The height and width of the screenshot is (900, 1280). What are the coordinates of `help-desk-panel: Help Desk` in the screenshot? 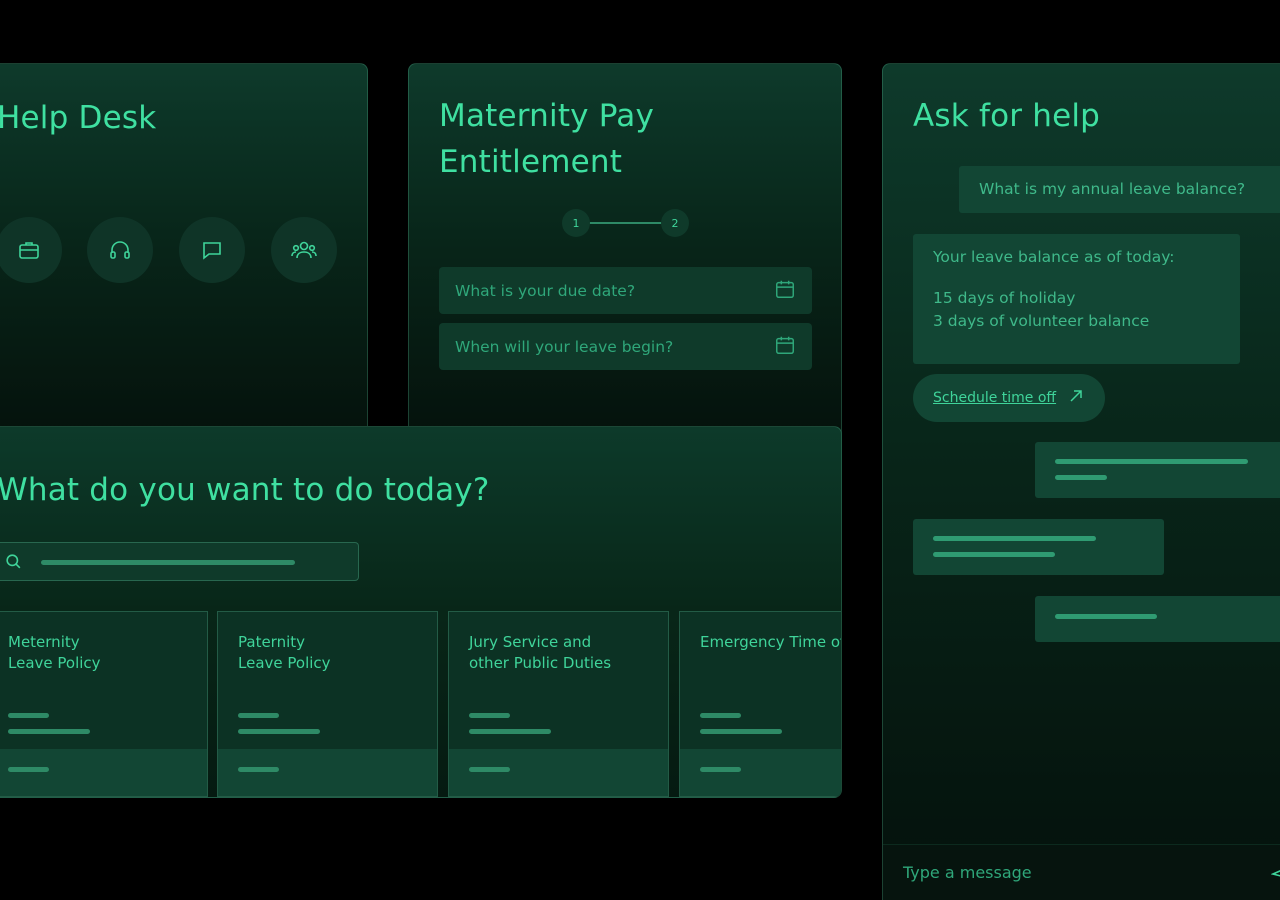 It's located at (184, 263).